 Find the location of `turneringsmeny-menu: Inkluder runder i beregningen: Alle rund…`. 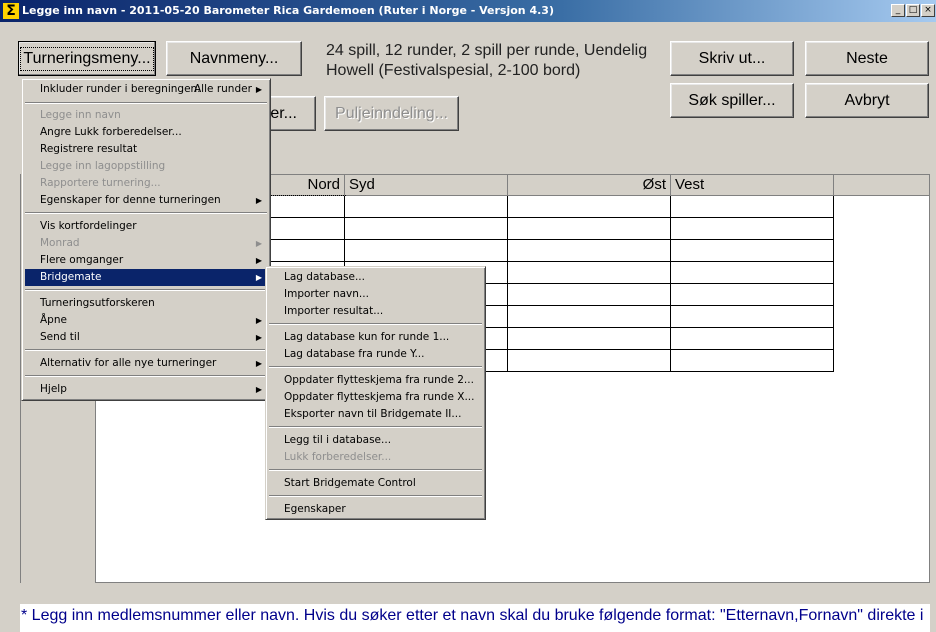

turneringsmeny-menu: Inkluder runder i beregningen: Alle rund… is located at coordinates (146, 239).